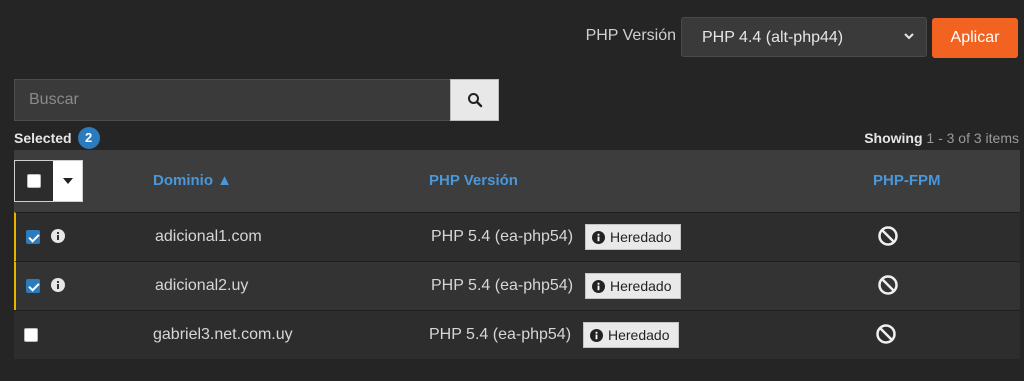  What do you see at coordinates (34, 181) in the screenshot?
I see `select-all-checkbox` at bounding box center [34, 181].